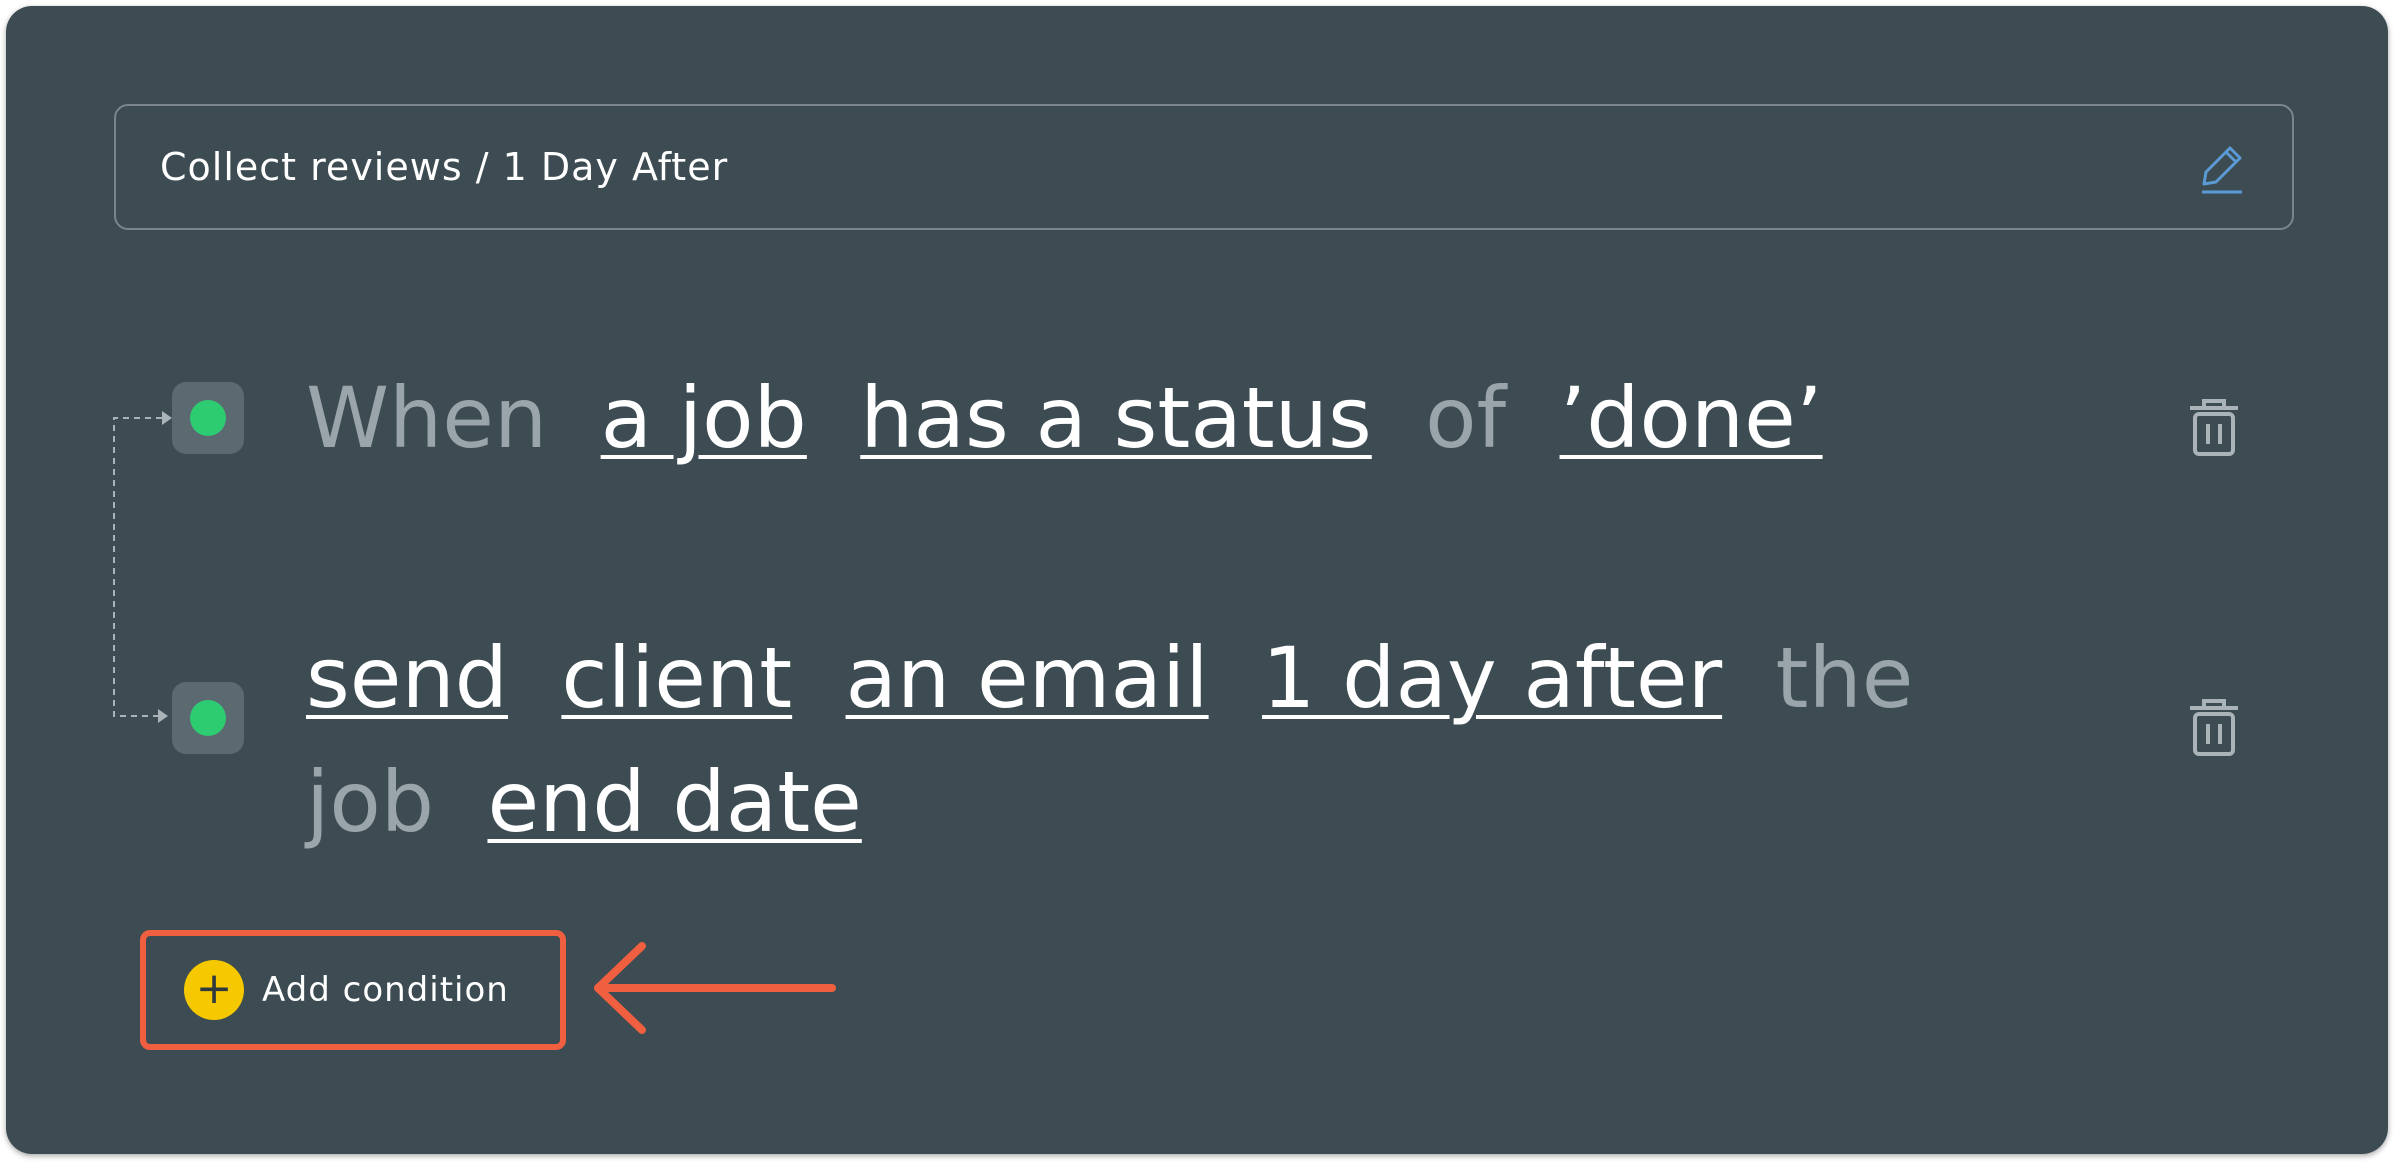  What do you see at coordinates (444, 167) in the screenshot?
I see `automation-title: Collect reviews / 1 Day After` at bounding box center [444, 167].